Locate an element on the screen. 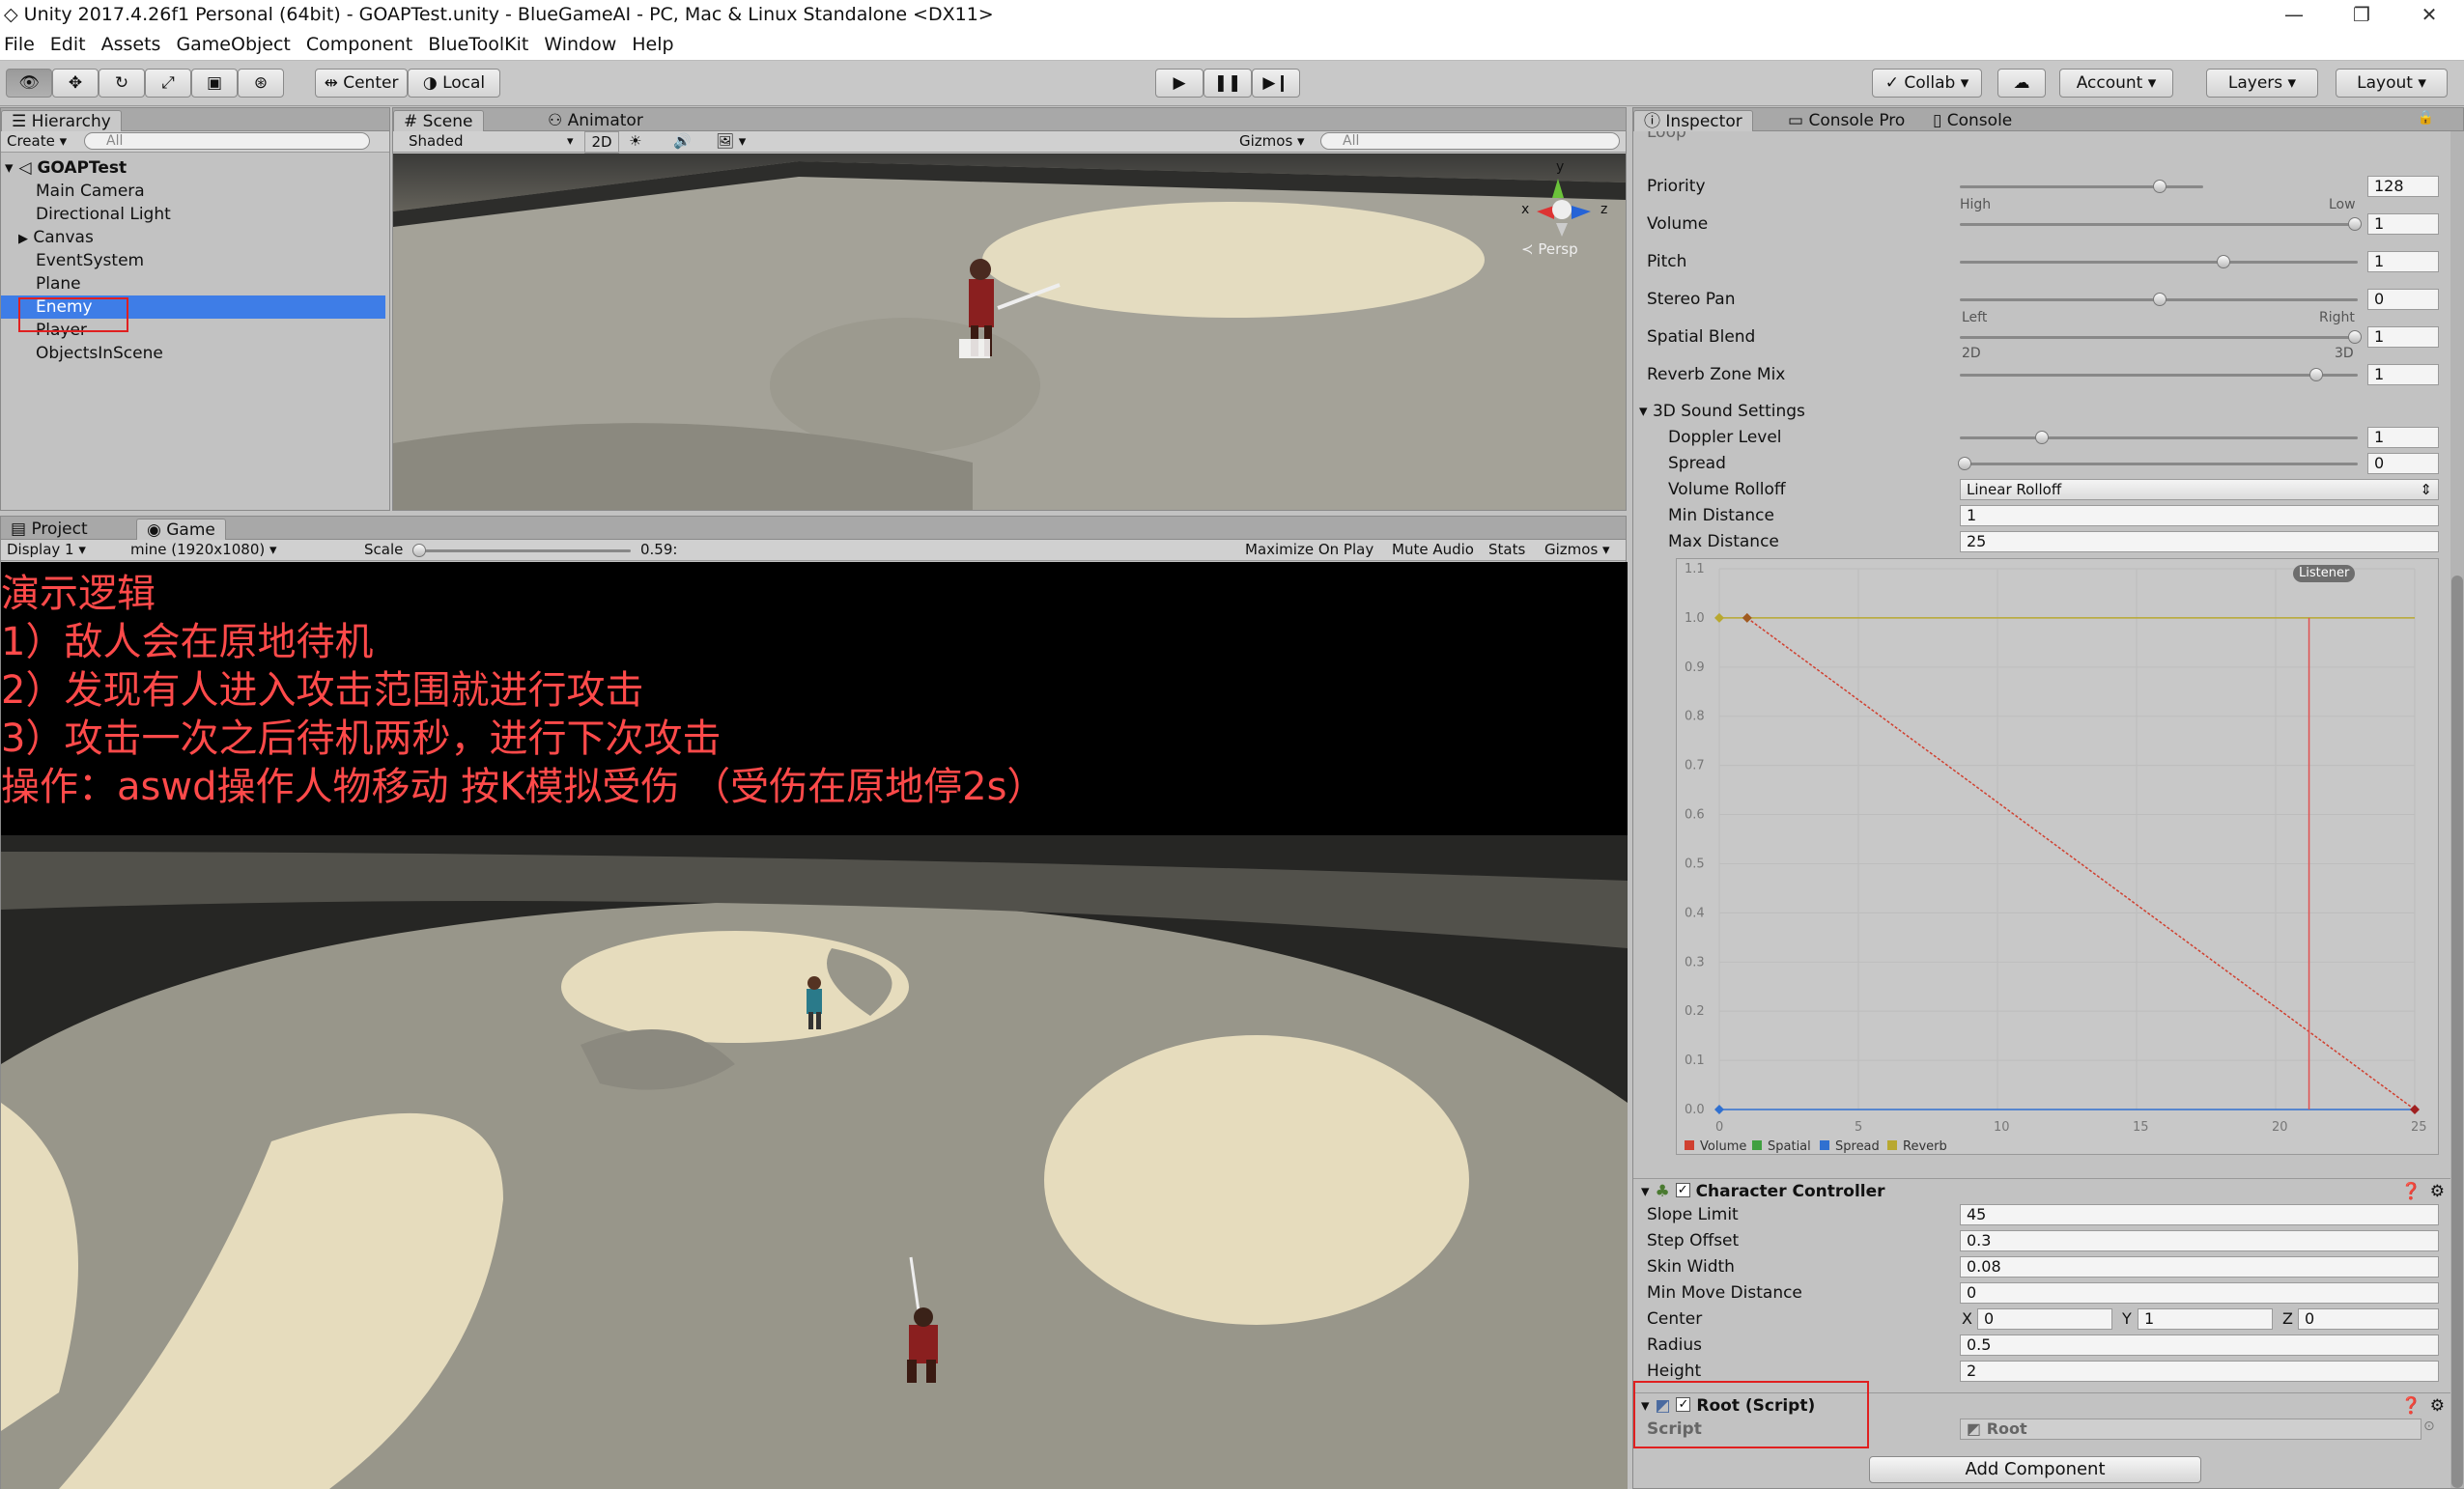 This screenshot has height=1489, width=2464. transform-tool-icon: ⊛ is located at coordinates (261, 83).